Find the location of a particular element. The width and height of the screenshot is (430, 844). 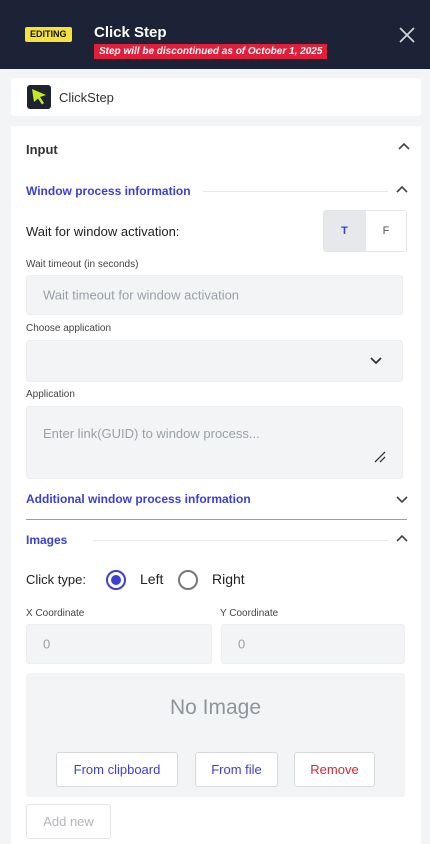

wait-activation-toggle: T F is located at coordinates (365, 231).